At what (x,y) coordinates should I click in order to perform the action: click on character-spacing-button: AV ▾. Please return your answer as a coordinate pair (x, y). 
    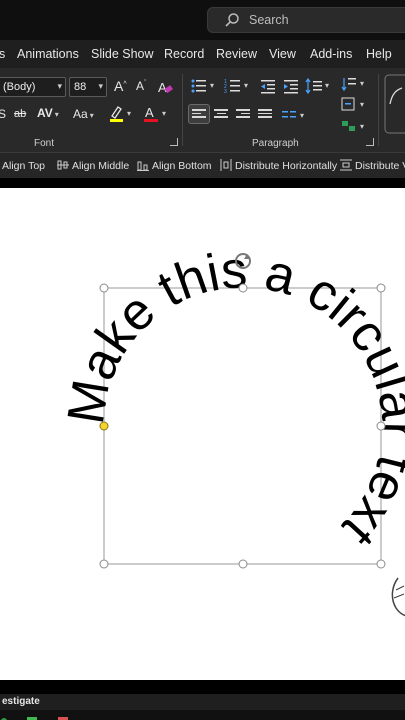
    Looking at the image, I should click on (48, 116).